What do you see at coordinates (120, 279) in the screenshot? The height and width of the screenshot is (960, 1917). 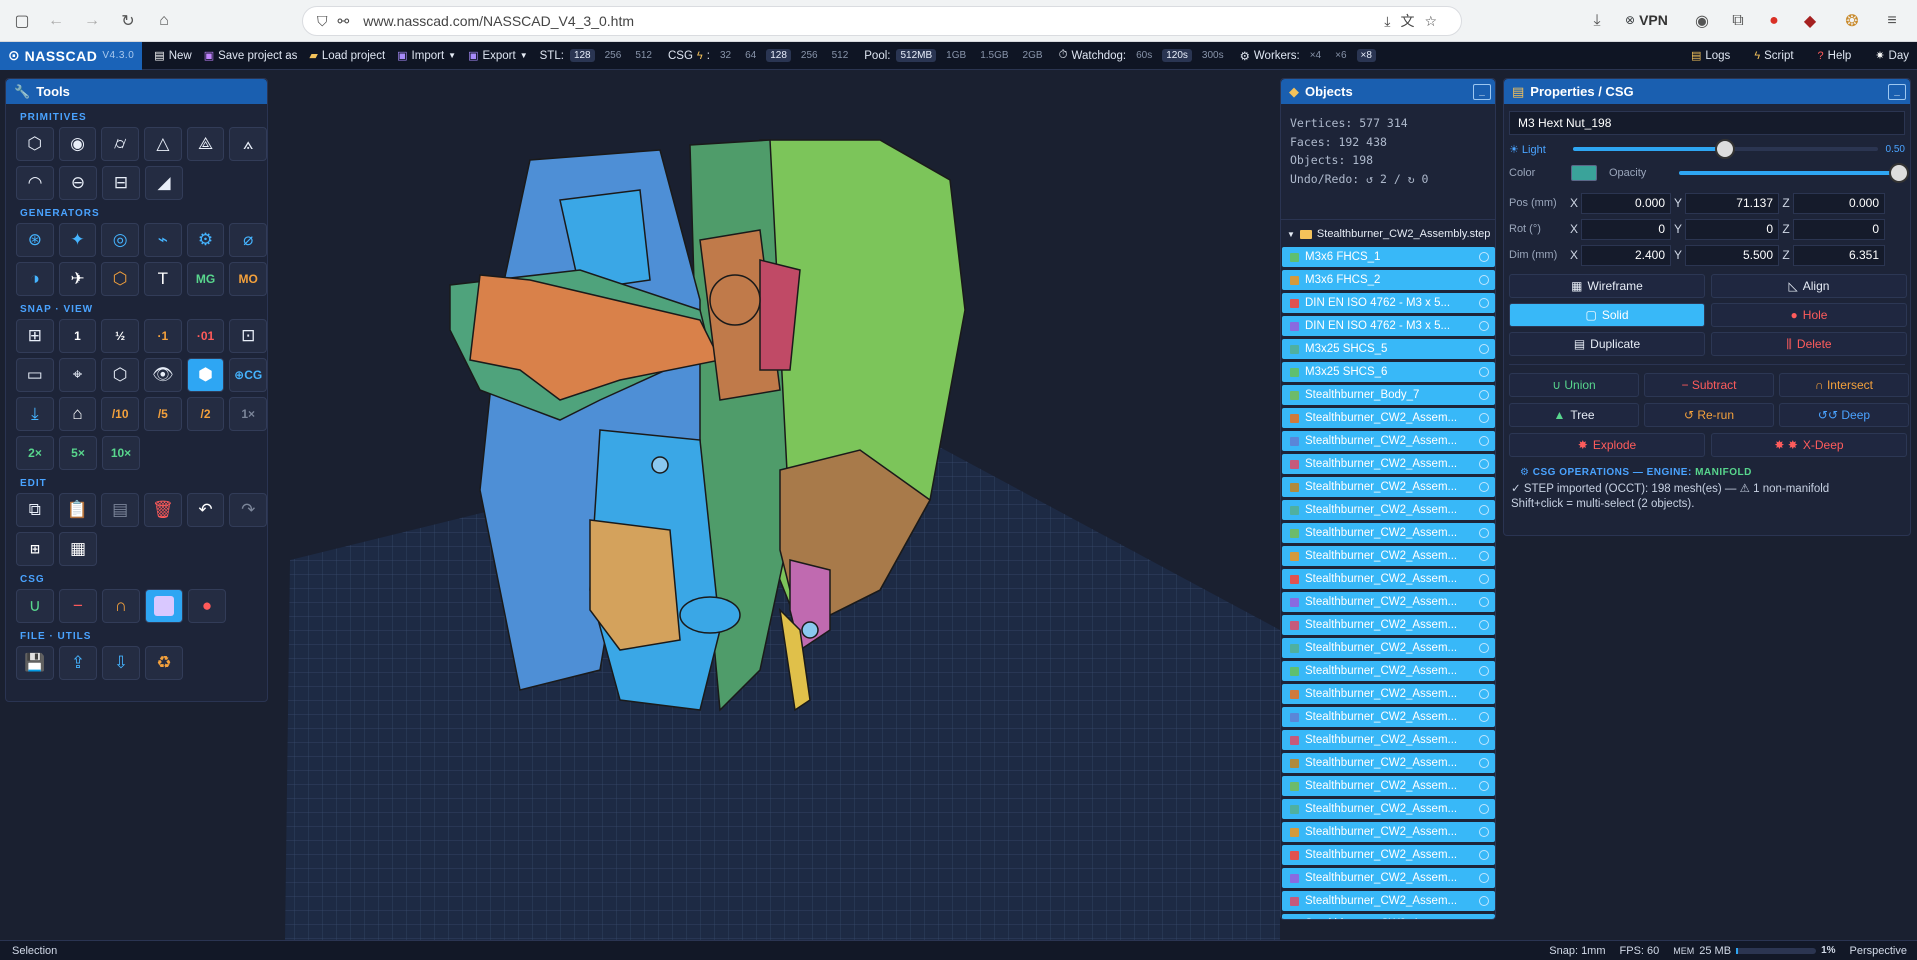 I see `hex-nut-button: ⬡` at bounding box center [120, 279].